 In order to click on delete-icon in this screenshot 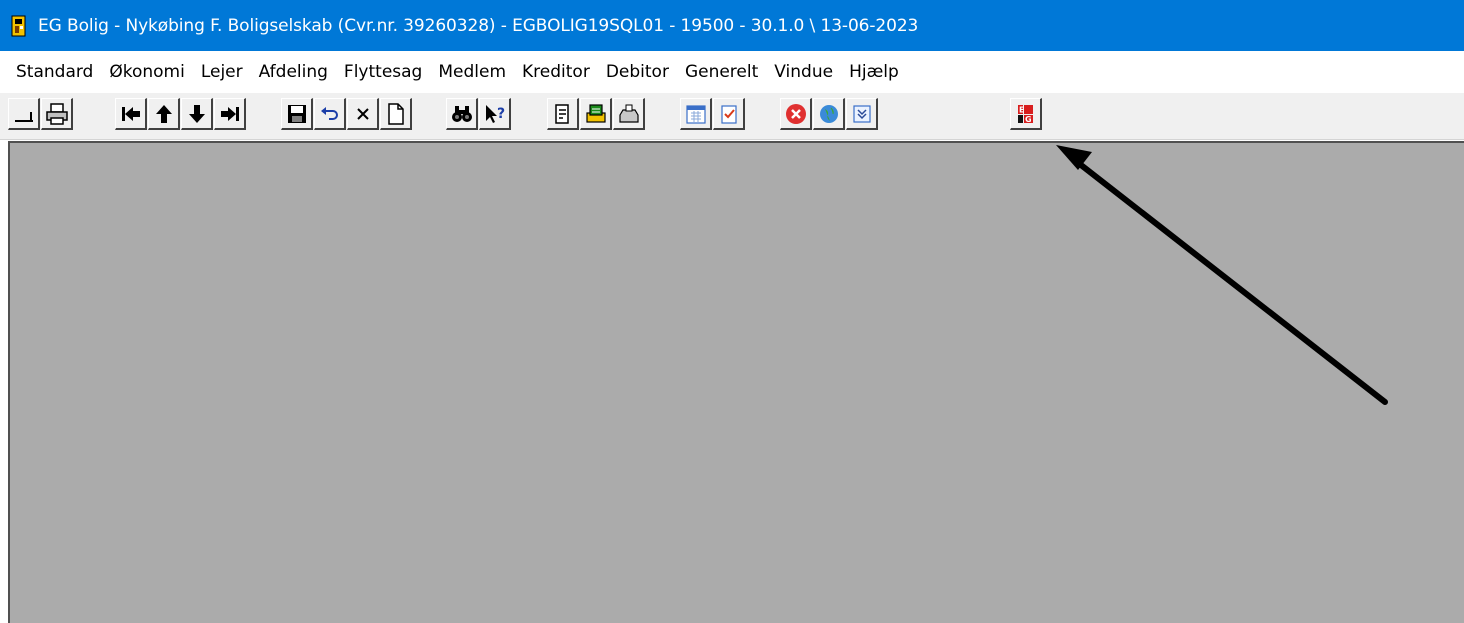, I will do `click(362, 113)`.